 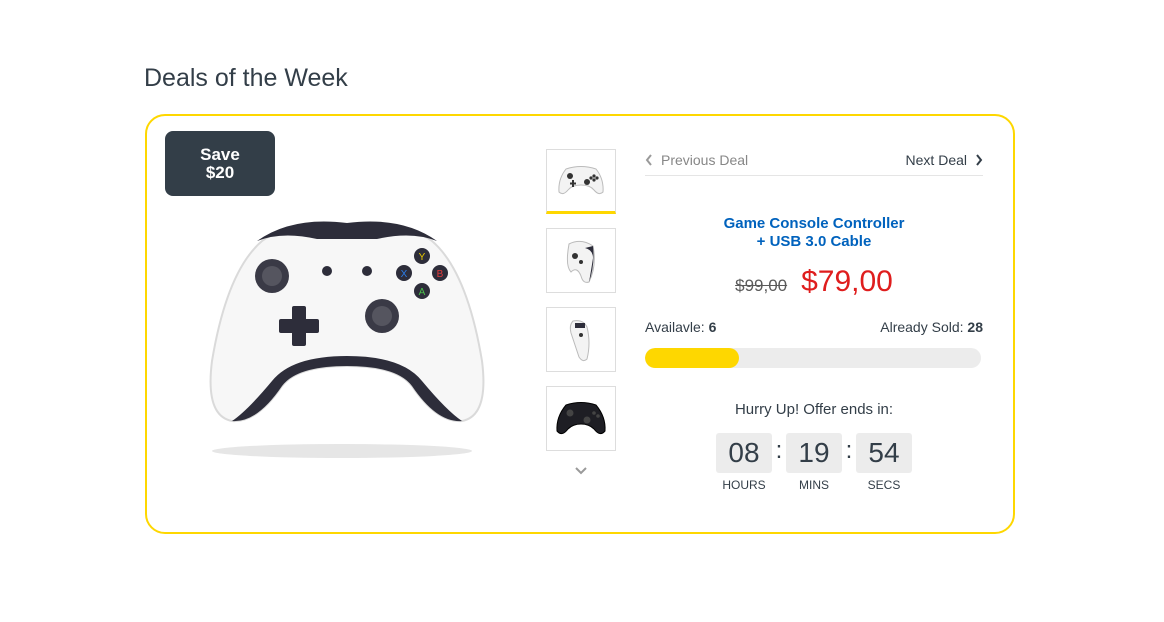 What do you see at coordinates (744, 485) in the screenshot?
I see `countdown-hours-label: HOURS` at bounding box center [744, 485].